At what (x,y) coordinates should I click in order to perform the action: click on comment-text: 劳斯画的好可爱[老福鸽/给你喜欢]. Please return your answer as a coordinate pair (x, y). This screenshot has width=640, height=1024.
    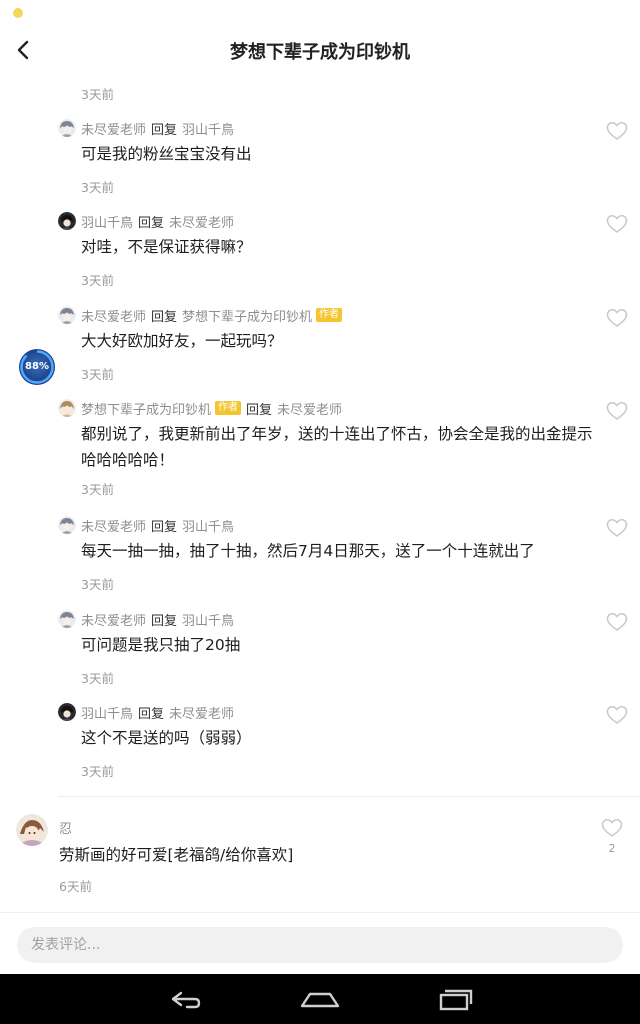
    Looking at the image, I should click on (176, 855).